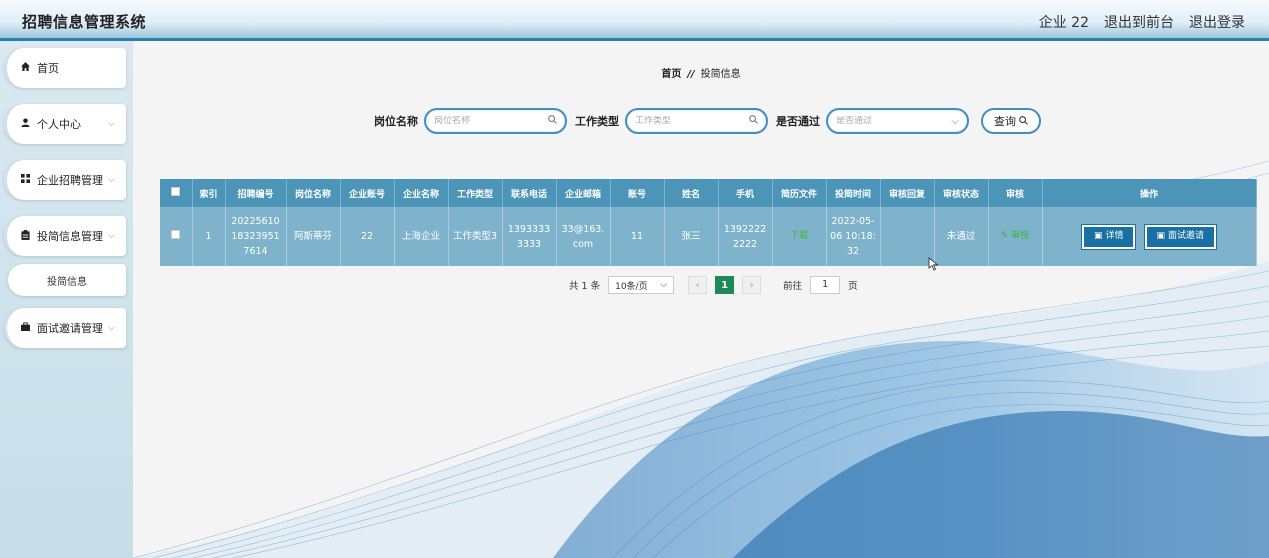 This screenshot has height=558, width=1269. What do you see at coordinates (1006, 236) in the screenshot?
I see `edit-icon: ✎` at bounding box center [1006, 236].